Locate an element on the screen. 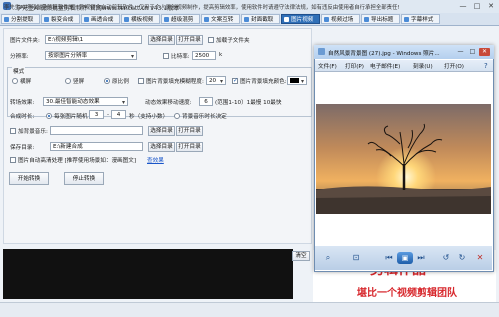 Image resolution: width=499 pixels, height=317 pixels. next-icon: ⏭ is located at coordinates (421, 258).